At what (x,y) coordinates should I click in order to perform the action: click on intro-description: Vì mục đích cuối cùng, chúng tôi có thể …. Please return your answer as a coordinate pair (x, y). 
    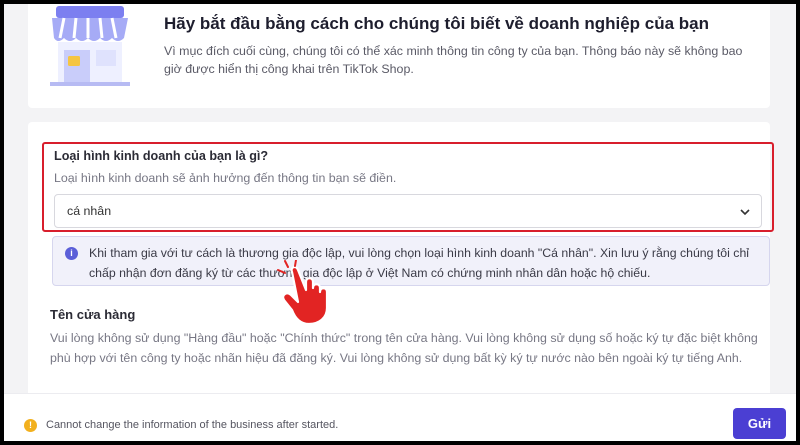
    Looking at the image, I should click on (453, 60).